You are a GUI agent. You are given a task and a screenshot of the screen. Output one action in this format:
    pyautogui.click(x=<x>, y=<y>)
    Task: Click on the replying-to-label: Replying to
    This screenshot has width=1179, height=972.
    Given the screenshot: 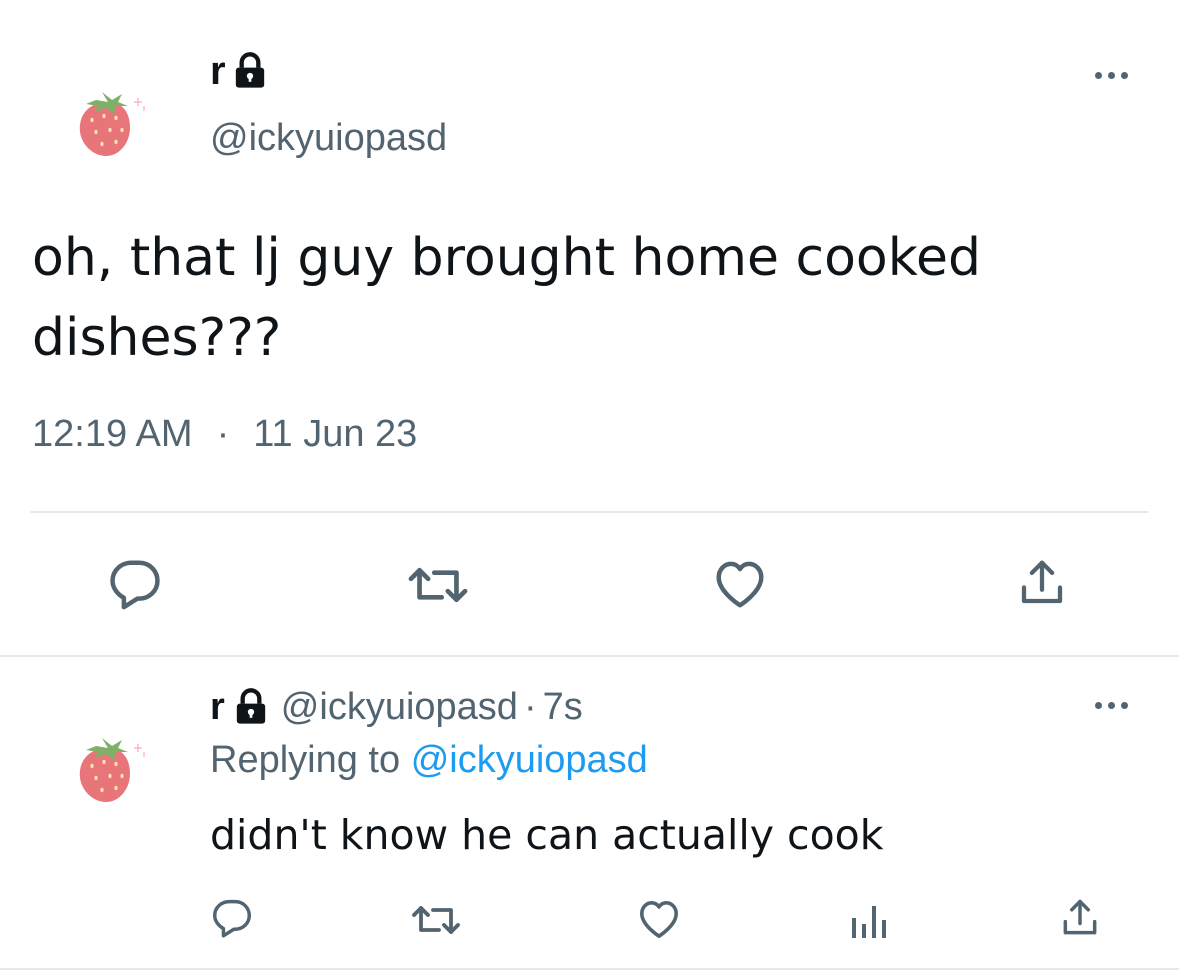 What is the action you would take?
    pyautogui.click(x=305, y=760)
    